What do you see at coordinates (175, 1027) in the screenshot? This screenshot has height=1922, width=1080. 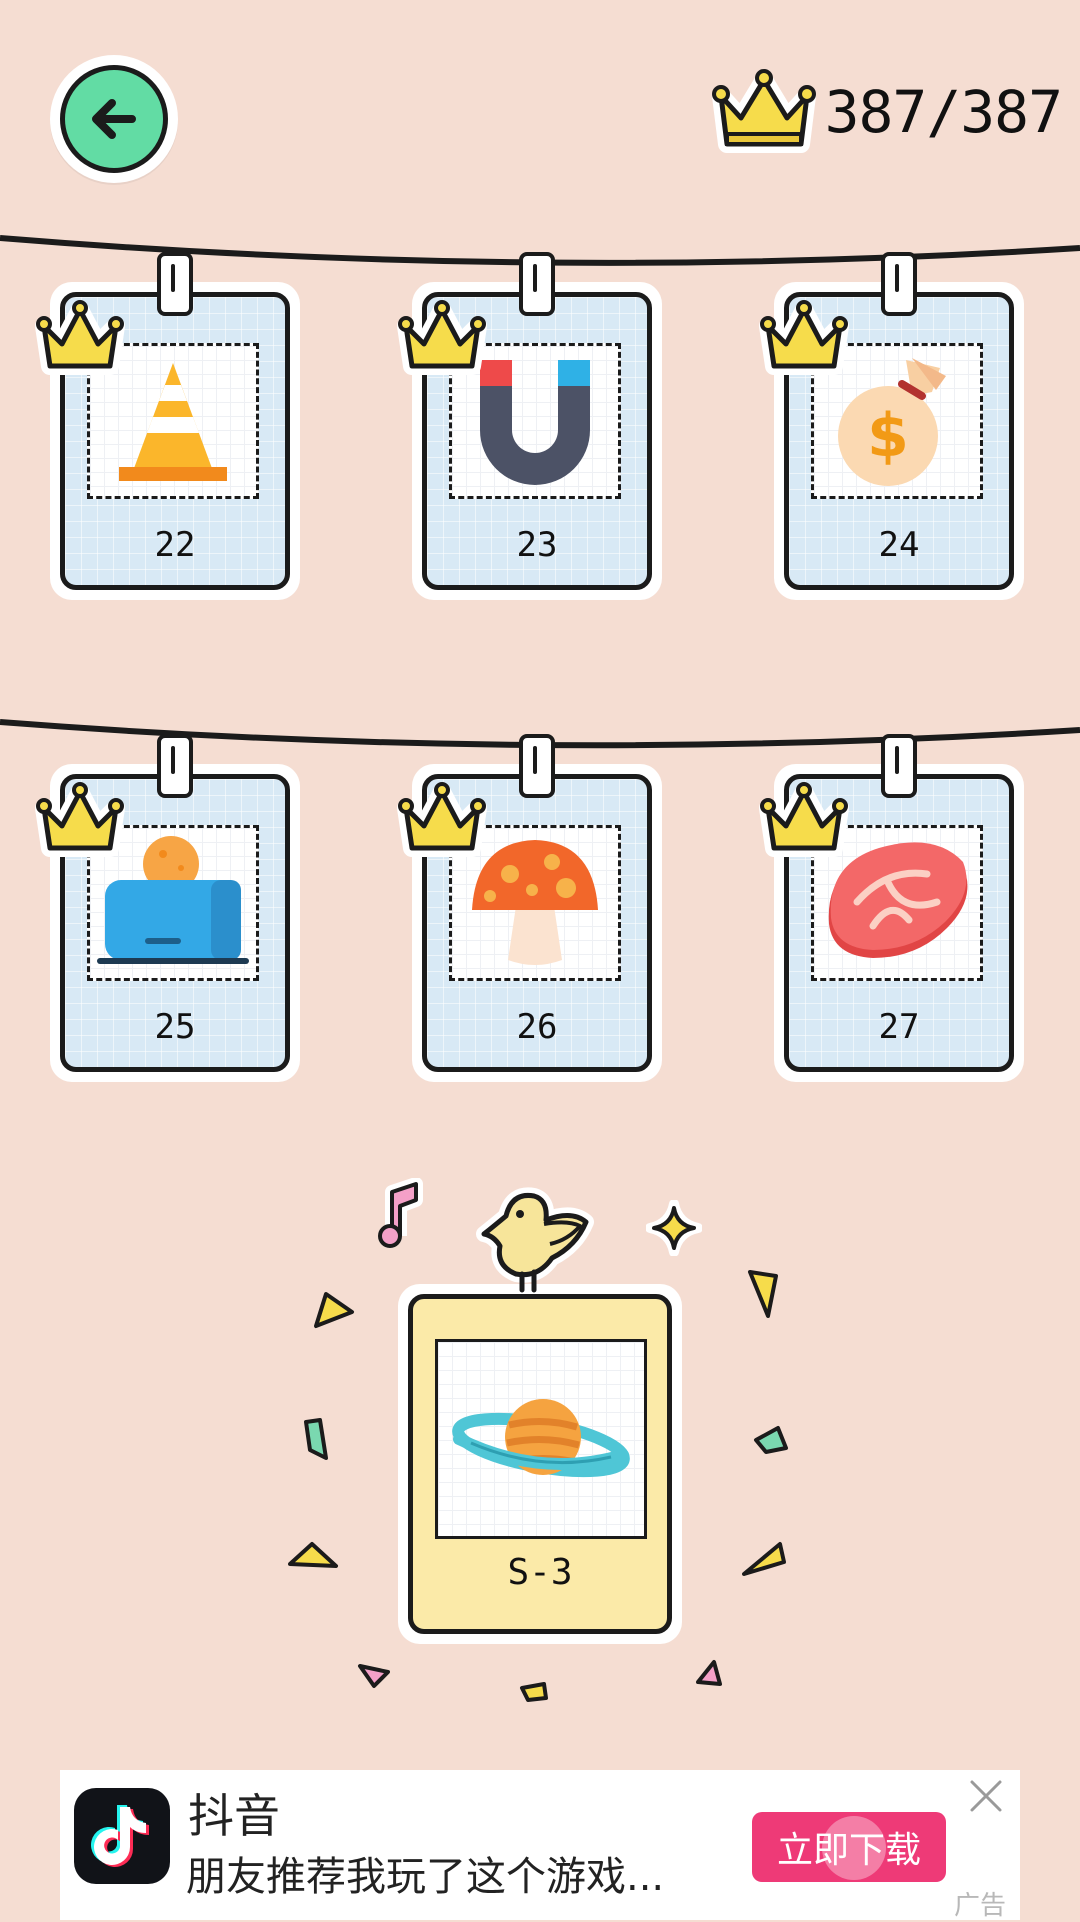 I see `level-card-label: 25` at bounding box center [175, 1027].